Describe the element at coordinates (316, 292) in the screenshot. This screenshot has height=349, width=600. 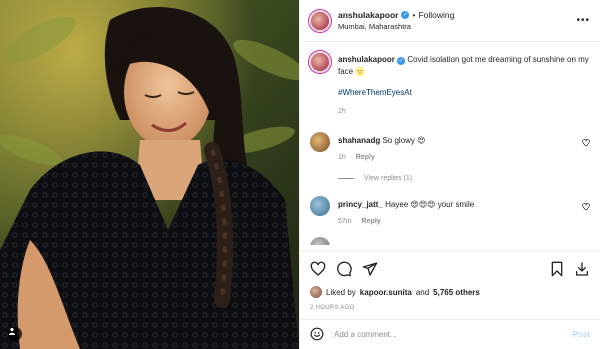
I see `liker-avatar` at that location.